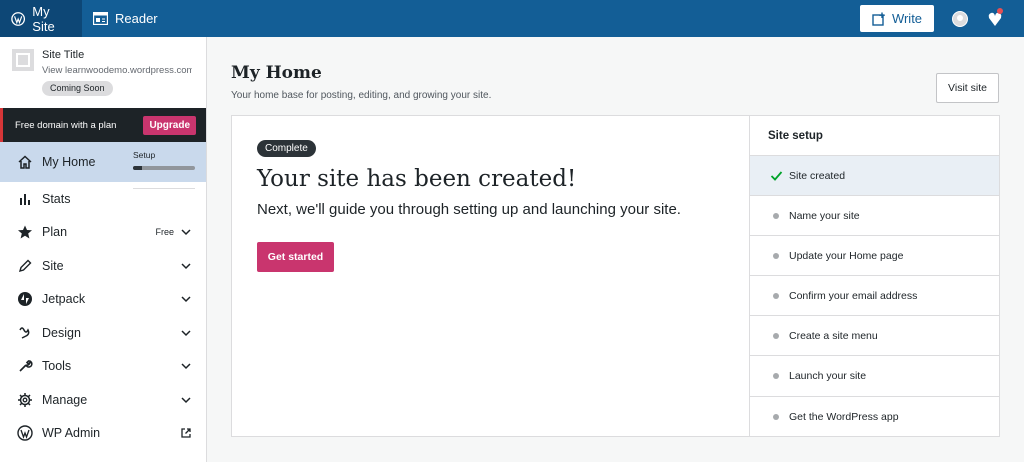 The width and height of the screenshot is (1024, 462). I want to click on sidebar-item-label: WP Admin, so click(71, 433).